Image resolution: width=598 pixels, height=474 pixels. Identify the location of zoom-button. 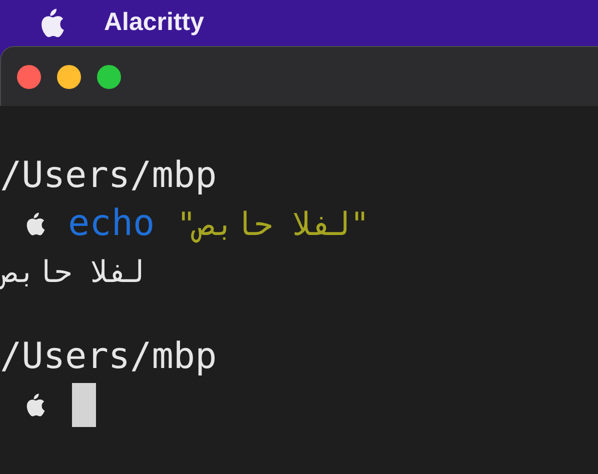
(109, 76).